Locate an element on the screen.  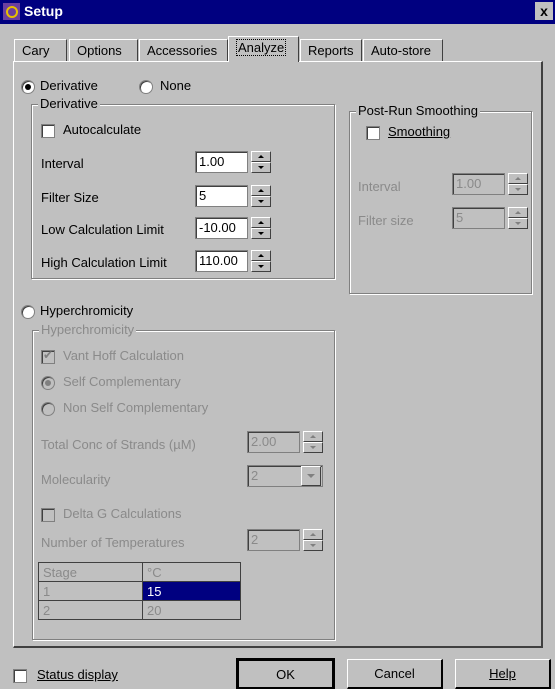
non-self-complementary-label: Non Self Complementary is located at coordinates (136, 407).